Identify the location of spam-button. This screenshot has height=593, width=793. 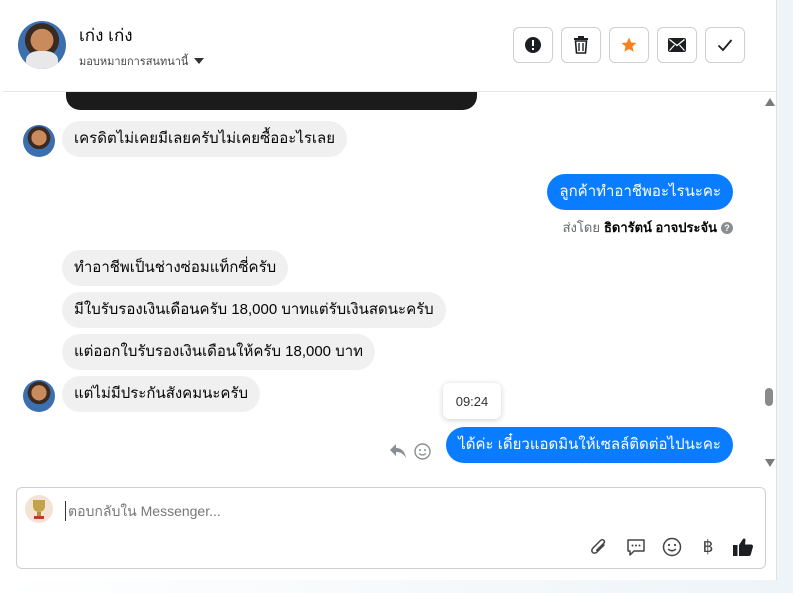
(533, 45).